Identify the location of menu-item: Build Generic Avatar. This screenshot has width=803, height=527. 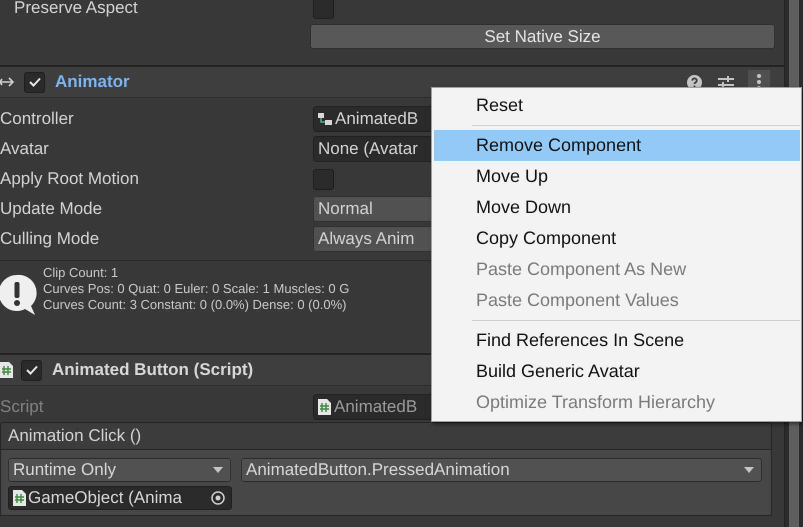
(617, 371).